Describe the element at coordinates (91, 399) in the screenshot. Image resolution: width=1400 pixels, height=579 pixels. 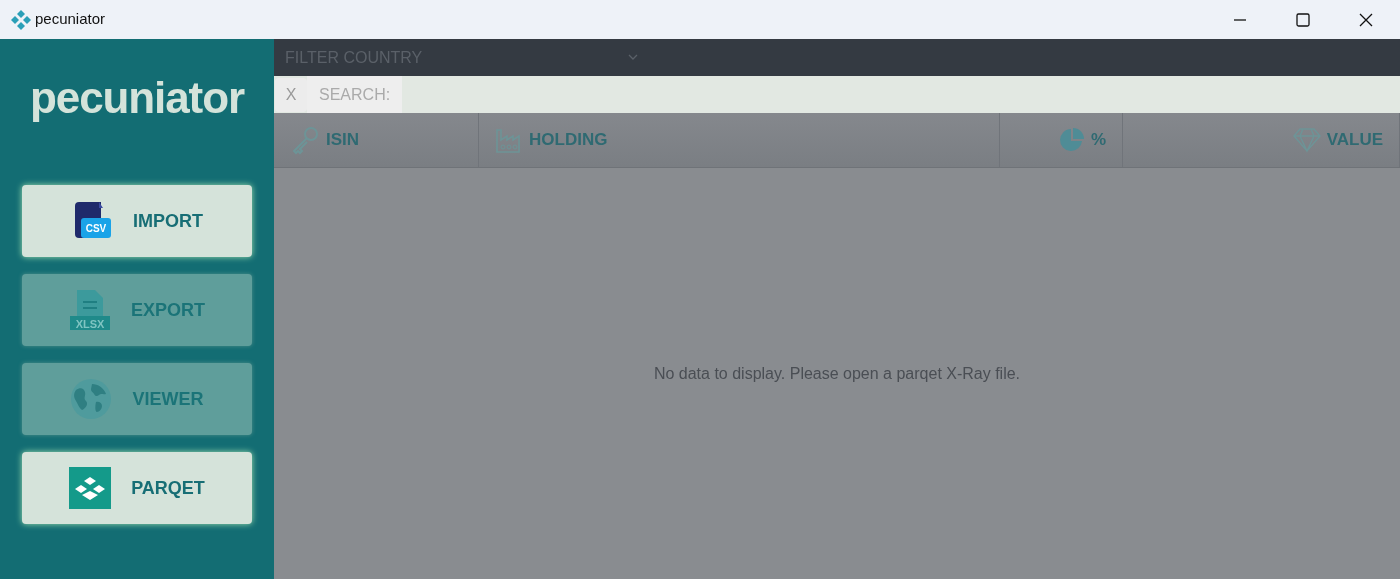
I see `globe-icon` at that location.